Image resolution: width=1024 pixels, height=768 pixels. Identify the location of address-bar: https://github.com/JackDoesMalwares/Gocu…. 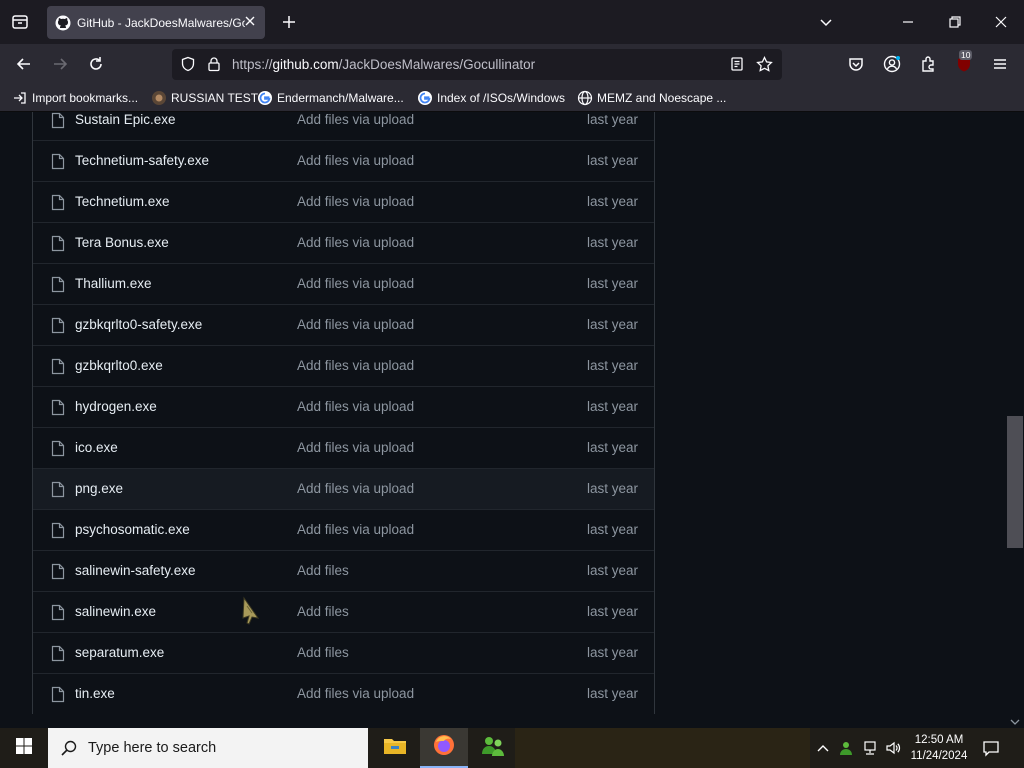
(477, 64).